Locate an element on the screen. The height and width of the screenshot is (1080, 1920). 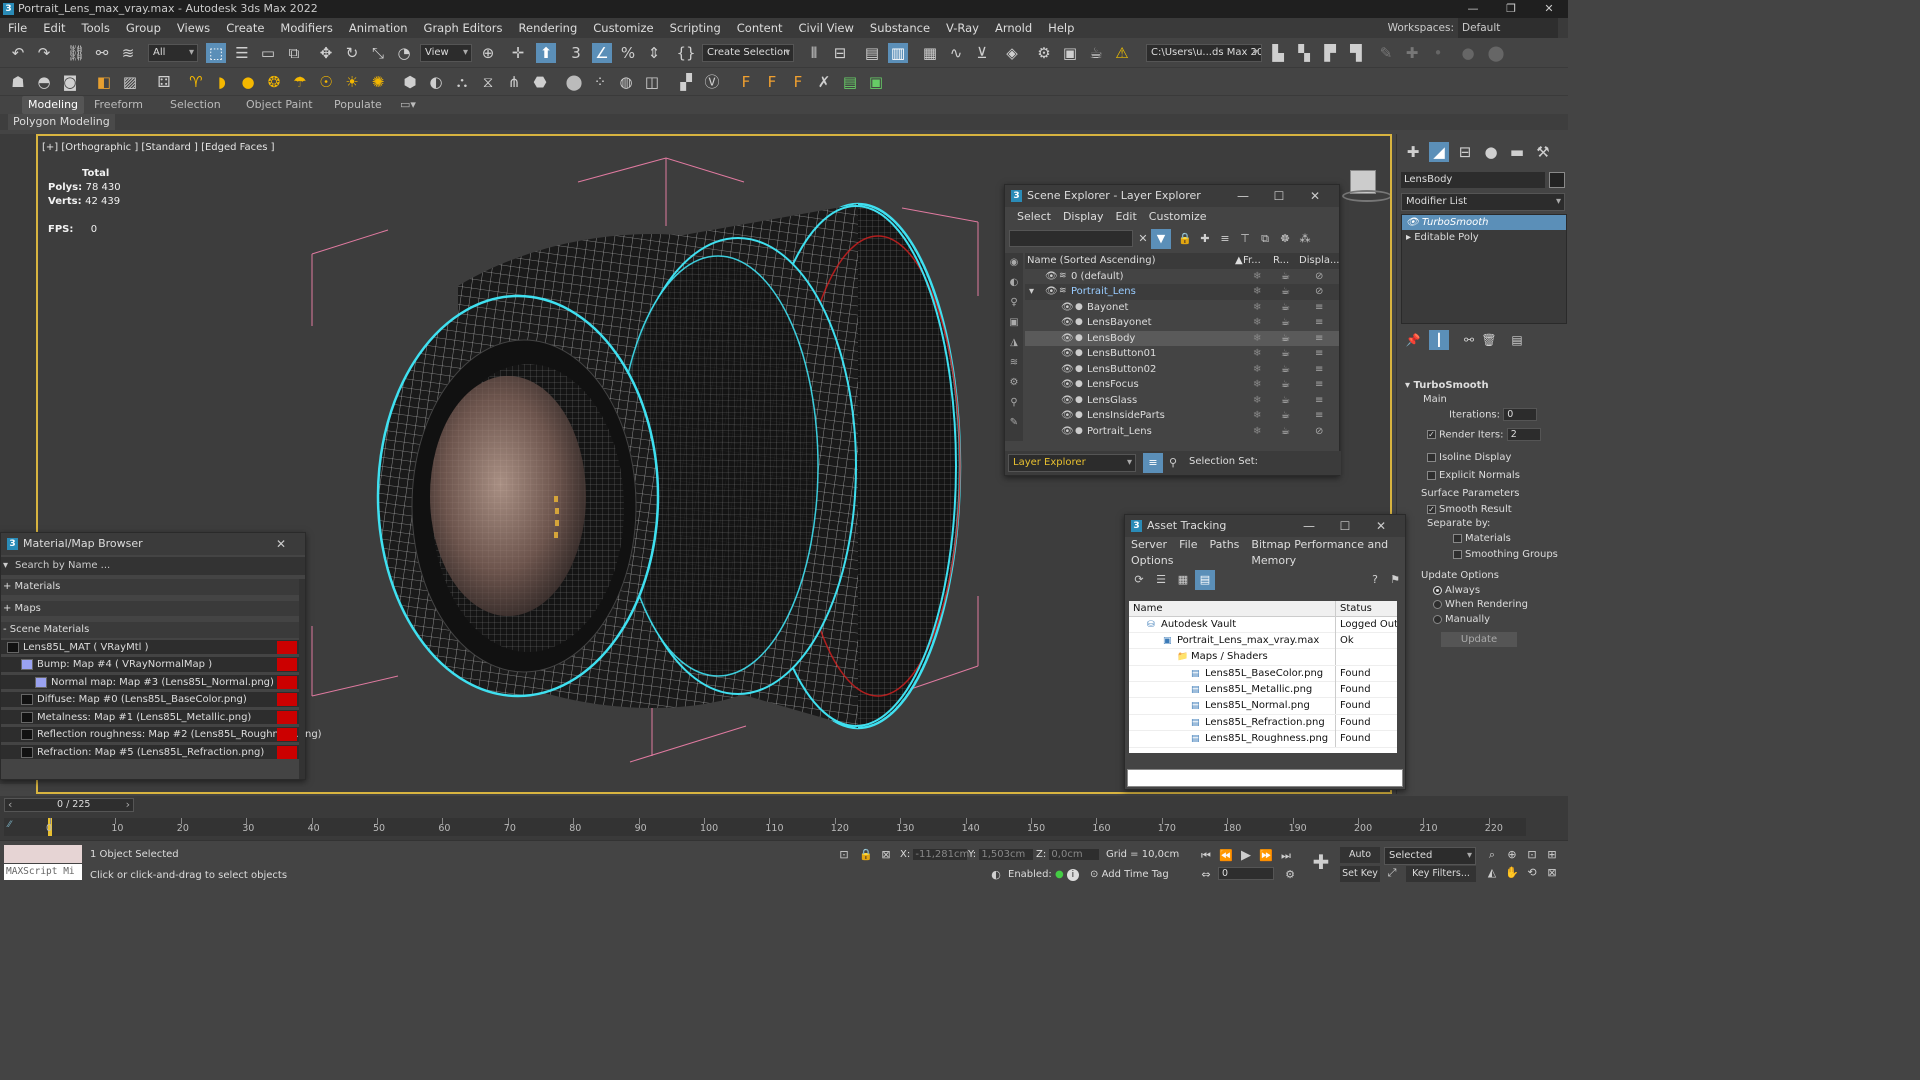
stack-item-editable-poly: ▸ Editable Poly is located at coordinates (1484, 237).